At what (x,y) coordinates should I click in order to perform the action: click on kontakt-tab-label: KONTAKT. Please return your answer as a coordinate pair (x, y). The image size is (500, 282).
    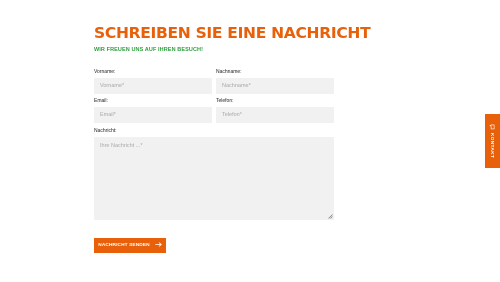
    Looking at the image, I should click on (493, 145).